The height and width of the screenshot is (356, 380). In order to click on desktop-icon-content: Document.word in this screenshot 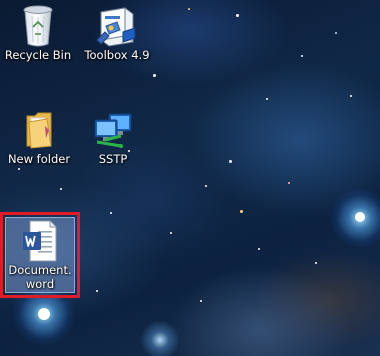, I will do `click(40, 255)`.